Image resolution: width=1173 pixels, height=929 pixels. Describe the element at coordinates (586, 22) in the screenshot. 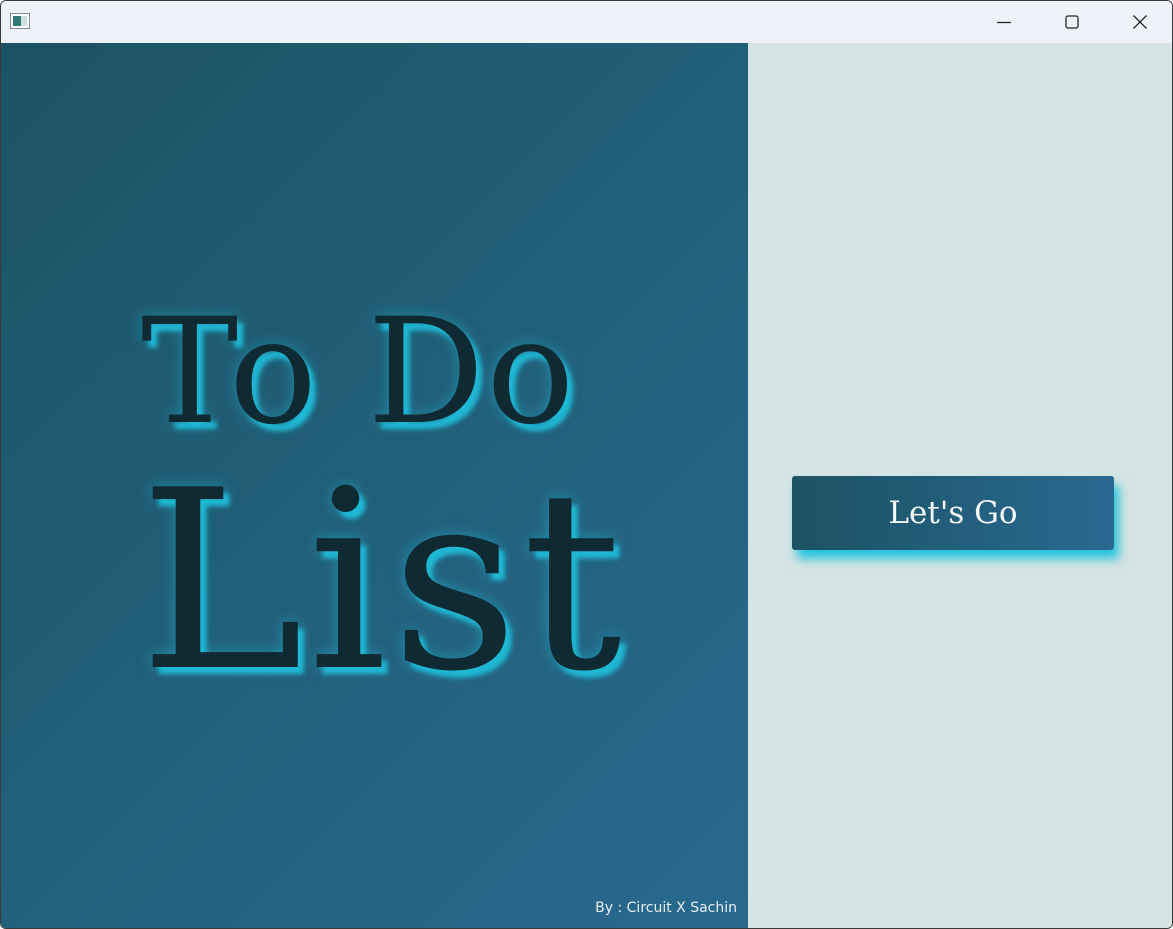

I see `title-bar` at that location.